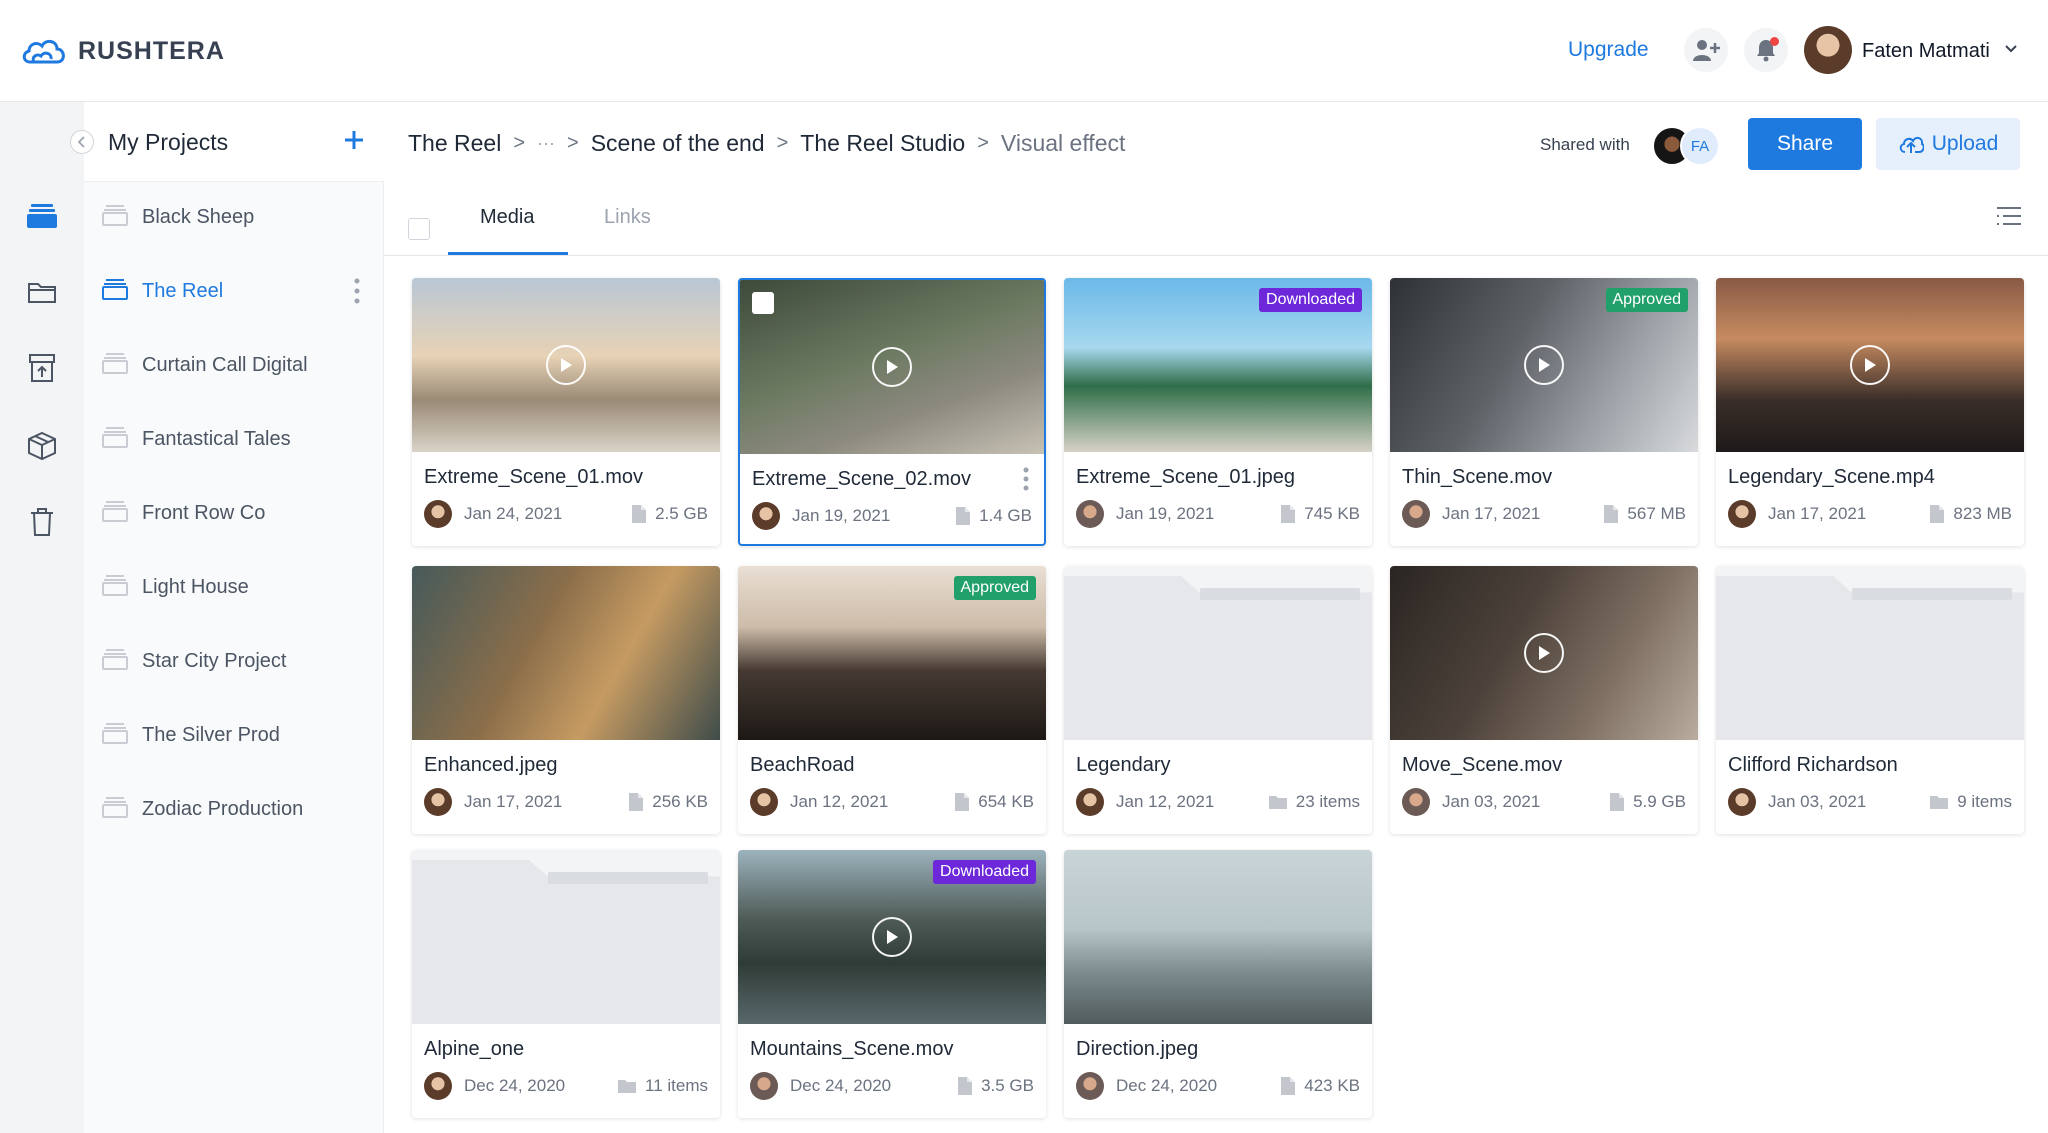 Image resolution: width=2048 pixels, height=1133 pixels. I want to click on rail-packages, so click(42, 446).